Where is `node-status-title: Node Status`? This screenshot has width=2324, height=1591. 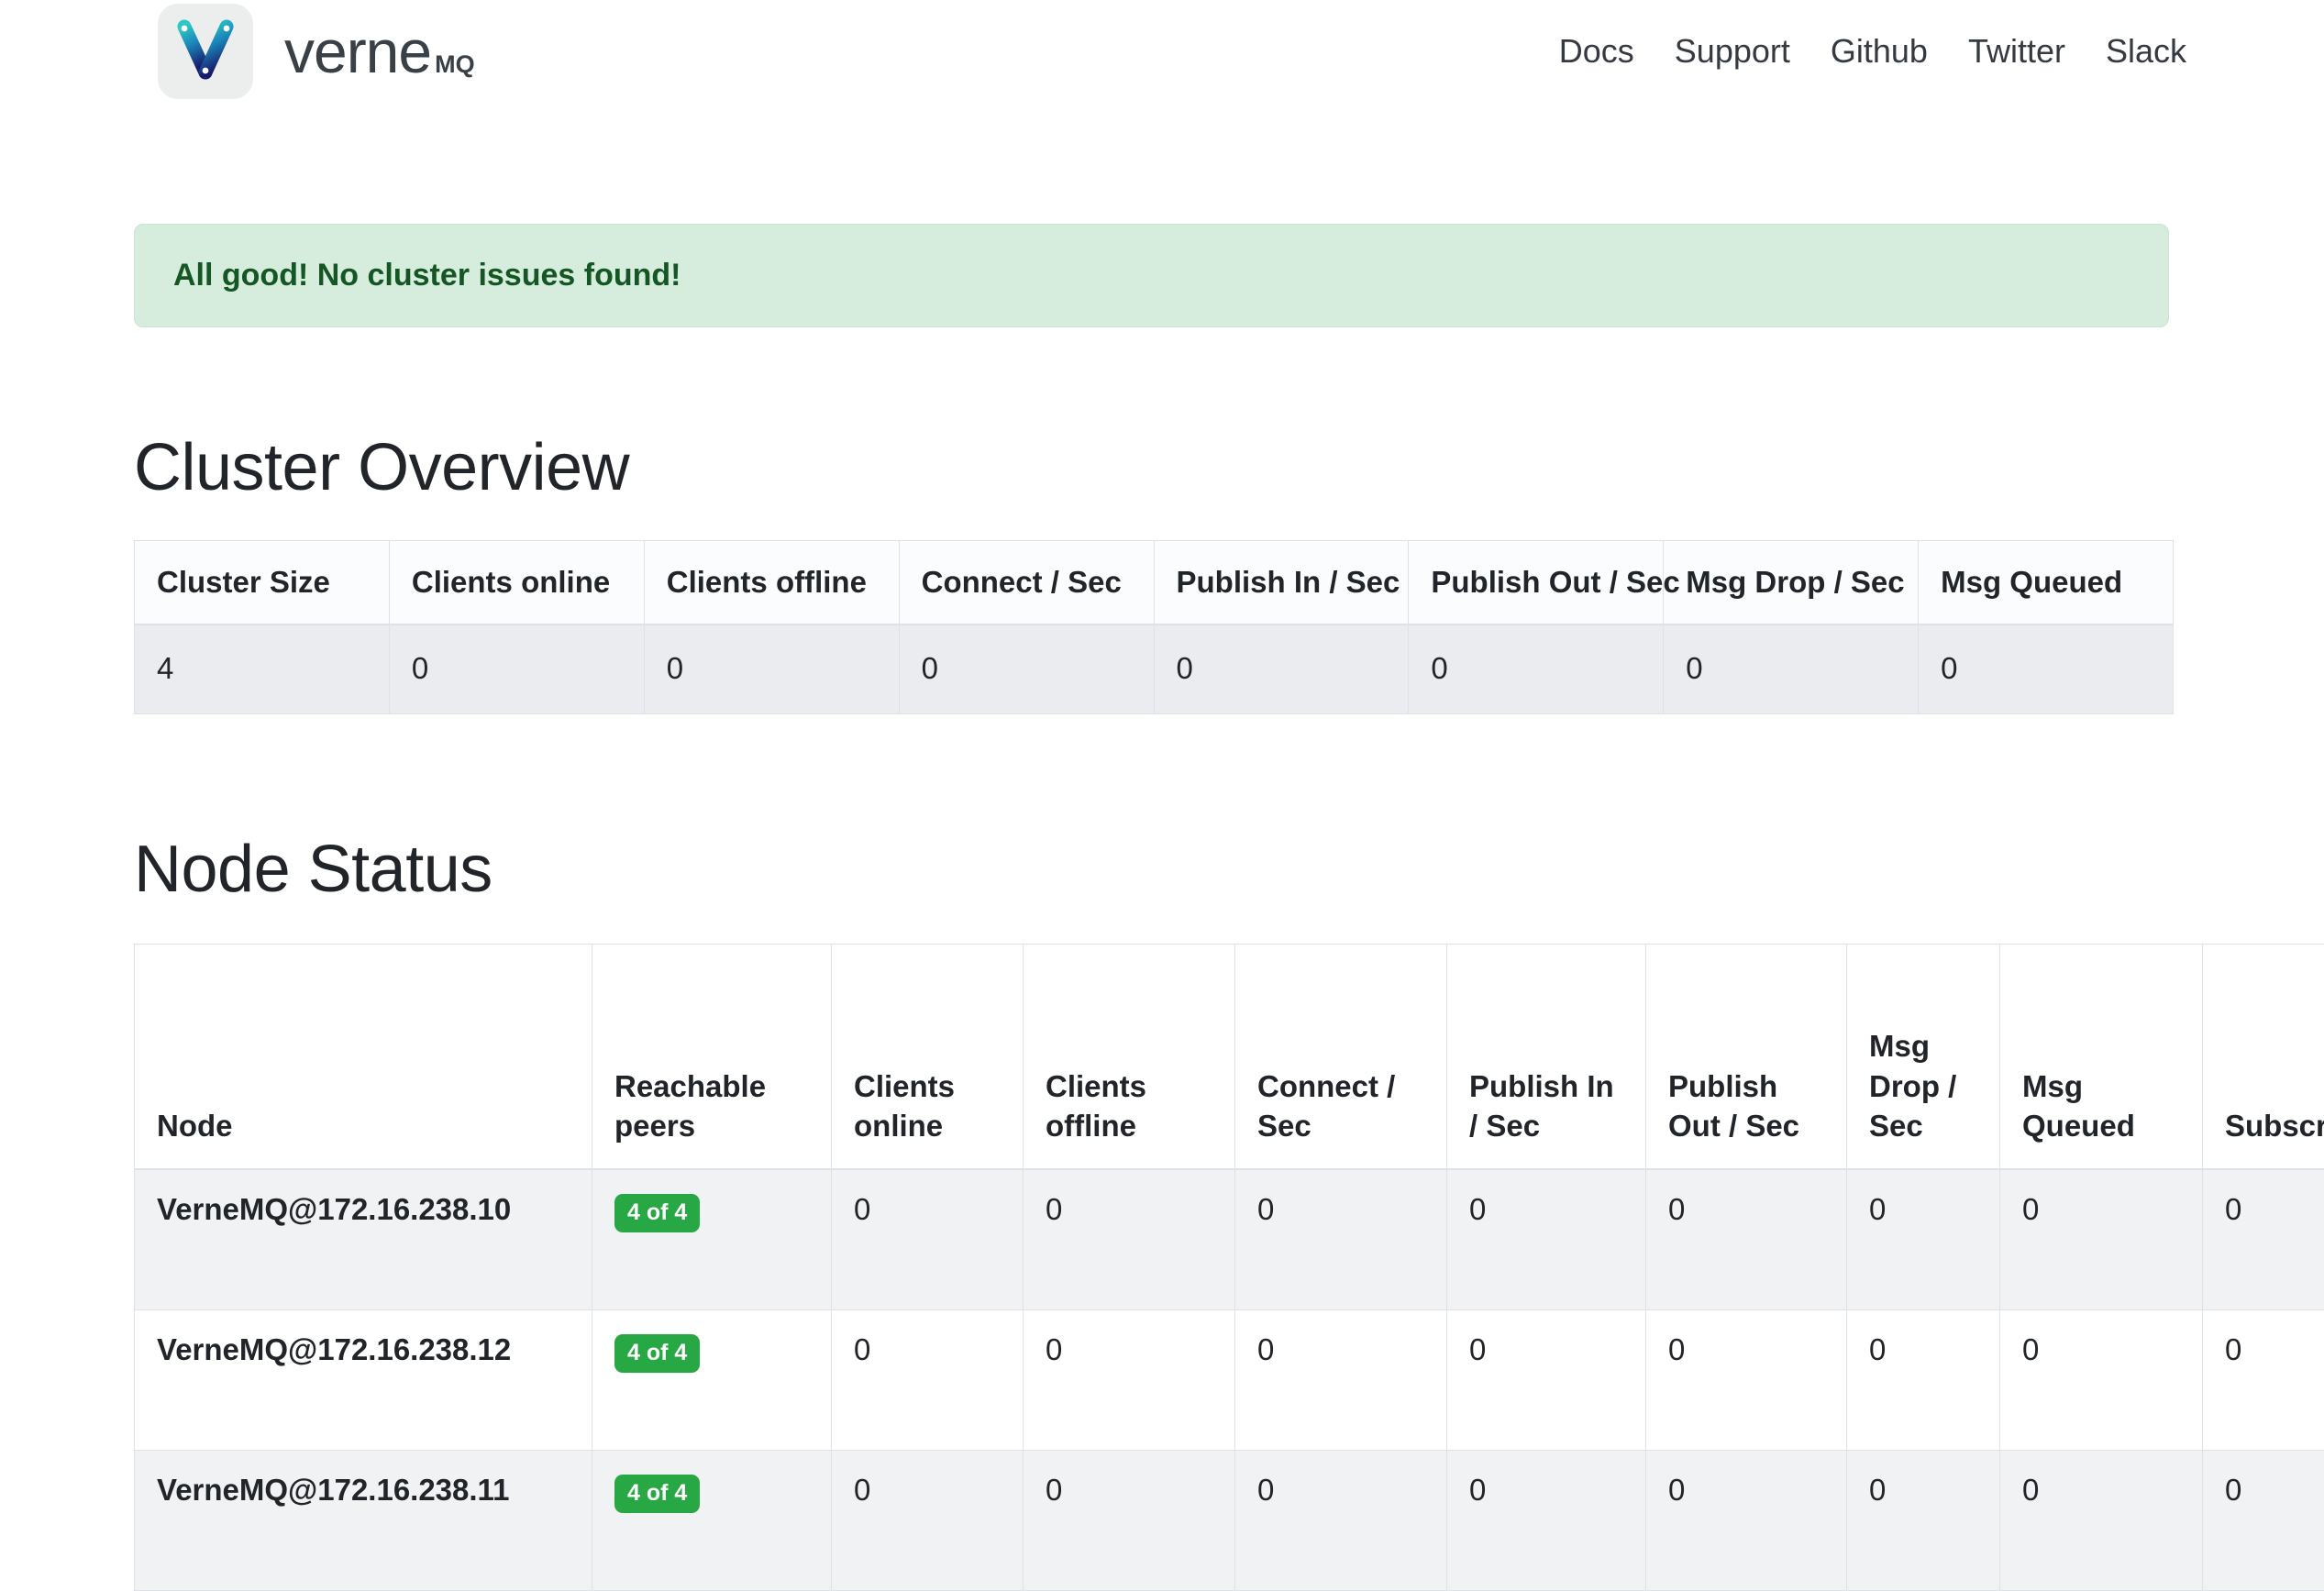 node-status-title: Node Status is located at coordinates (1229, 869).